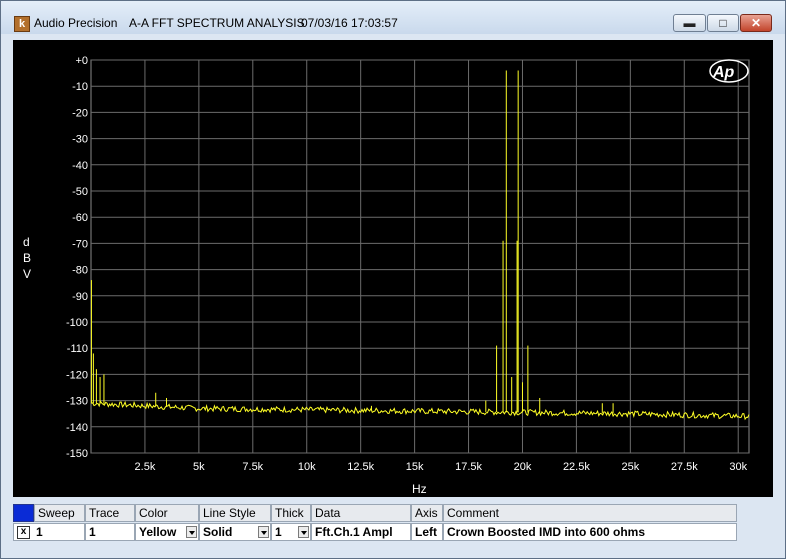  What do you see at coordinates (80, 166) in the screenshot?
I see `y-tick-label: -40` at bounding box center [80, 166].